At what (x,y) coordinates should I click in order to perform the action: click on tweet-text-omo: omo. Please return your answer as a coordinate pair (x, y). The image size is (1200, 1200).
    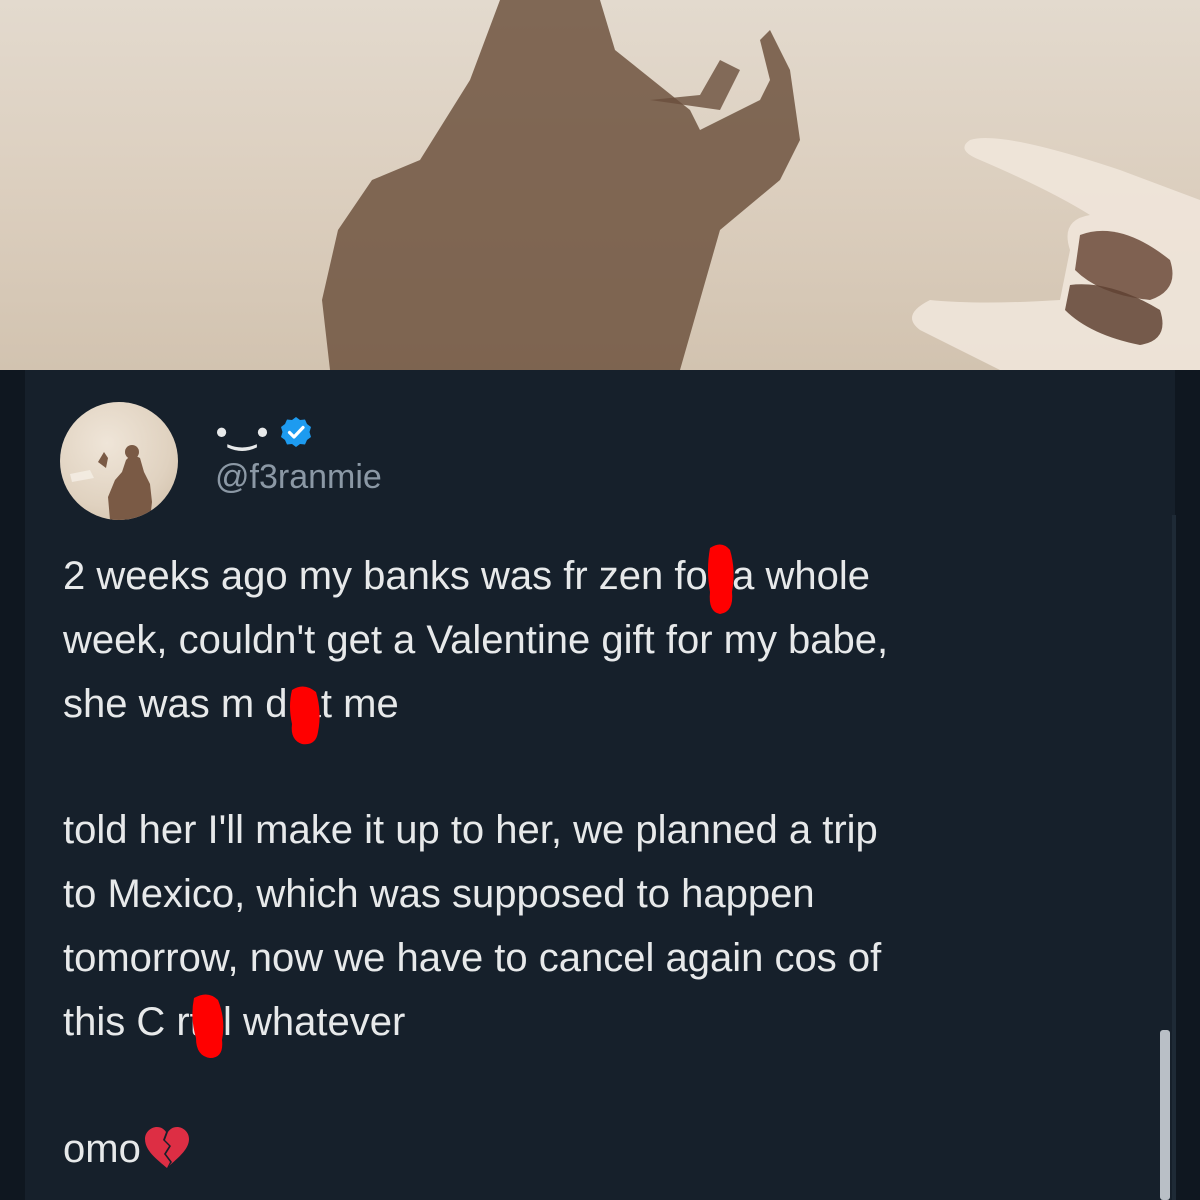
    Looking at the image, I should click on (102, 1149).